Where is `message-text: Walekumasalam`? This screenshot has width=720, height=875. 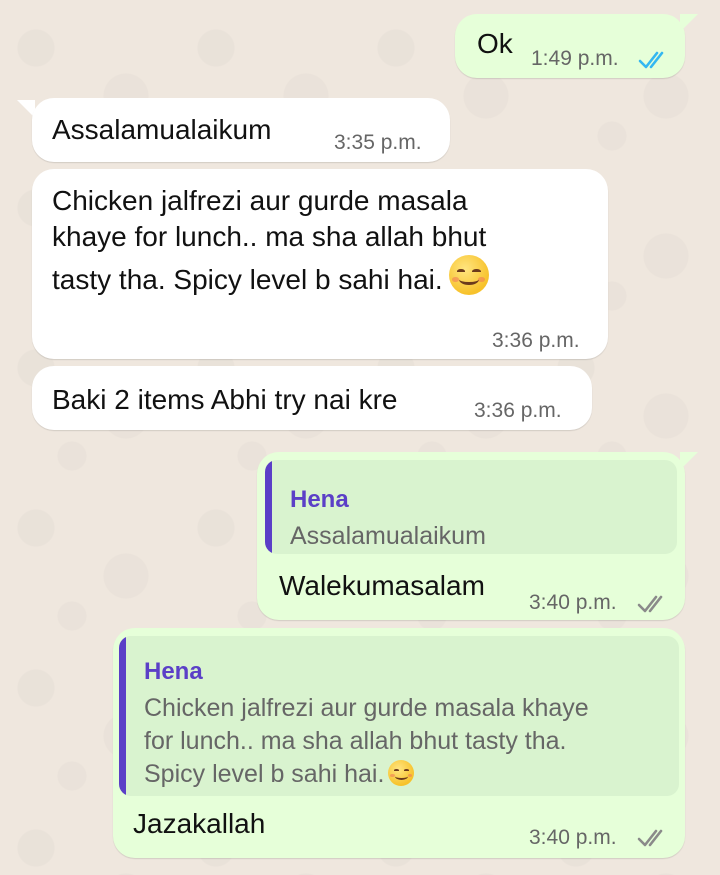
message-text: Walekumasalam is located at coordinates (382, 585).